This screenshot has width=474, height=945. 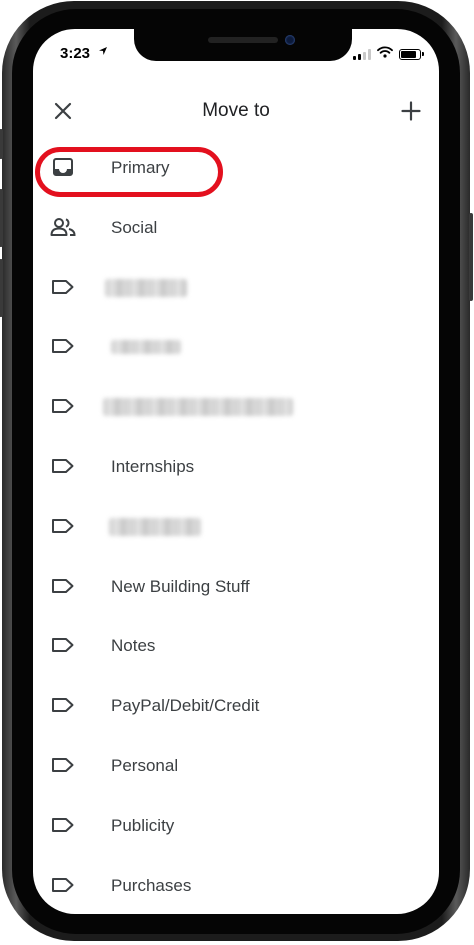 What do you see at coordinates (236, 884) in the screenshot?
I see `list-item-purchases: Purchases` at bounding box center [236, 884].